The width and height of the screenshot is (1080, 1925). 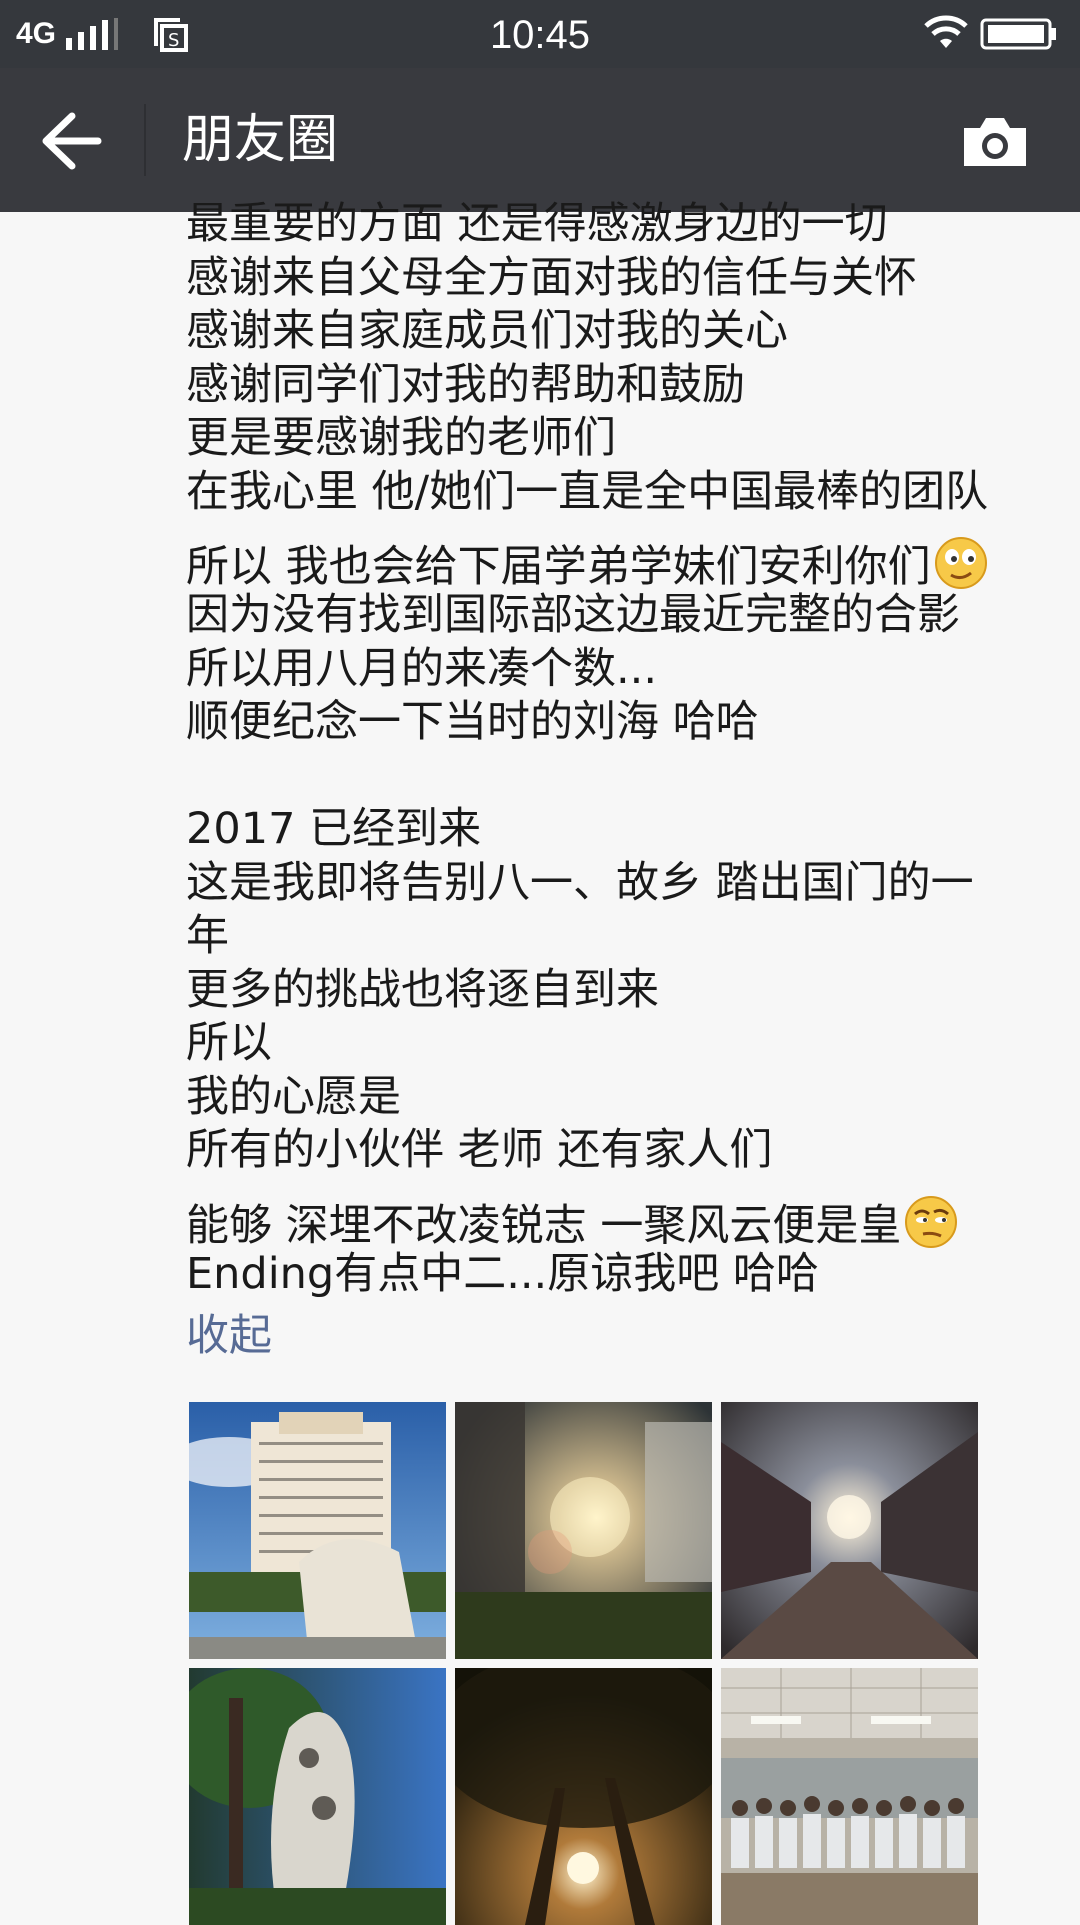 I want to click on post-line: 感谢来自父母全方面对我的信任与关怀, so click(x=551, y=277).